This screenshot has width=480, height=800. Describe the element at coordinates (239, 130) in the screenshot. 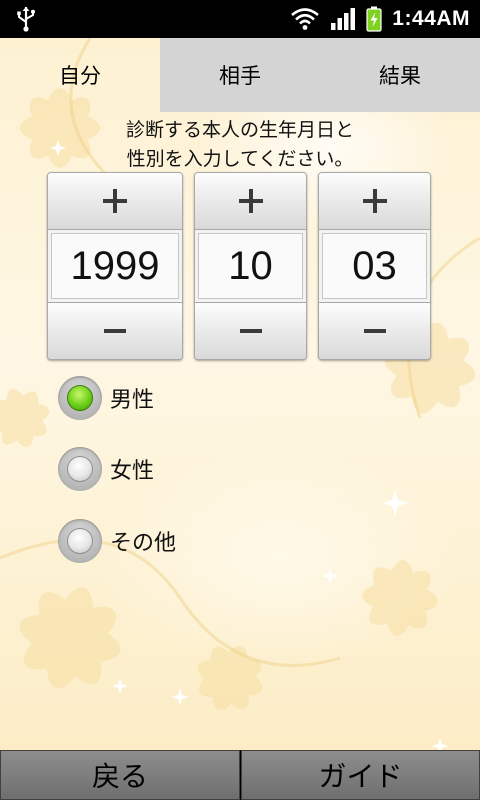

I see `instruction-line-1: 診断する本人の生年月日と` at that location.